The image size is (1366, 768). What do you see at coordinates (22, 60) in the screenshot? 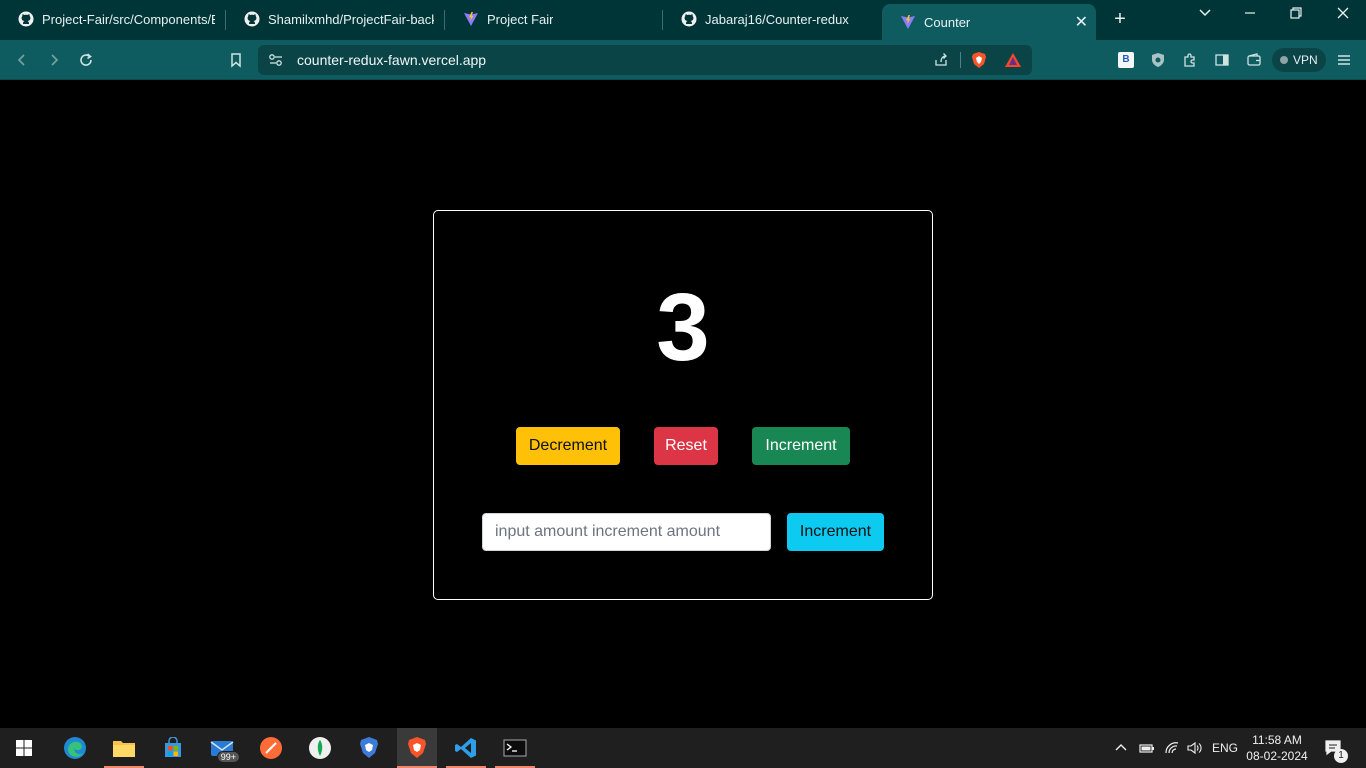
I see `back-icon` at bounding box center [22, 60].